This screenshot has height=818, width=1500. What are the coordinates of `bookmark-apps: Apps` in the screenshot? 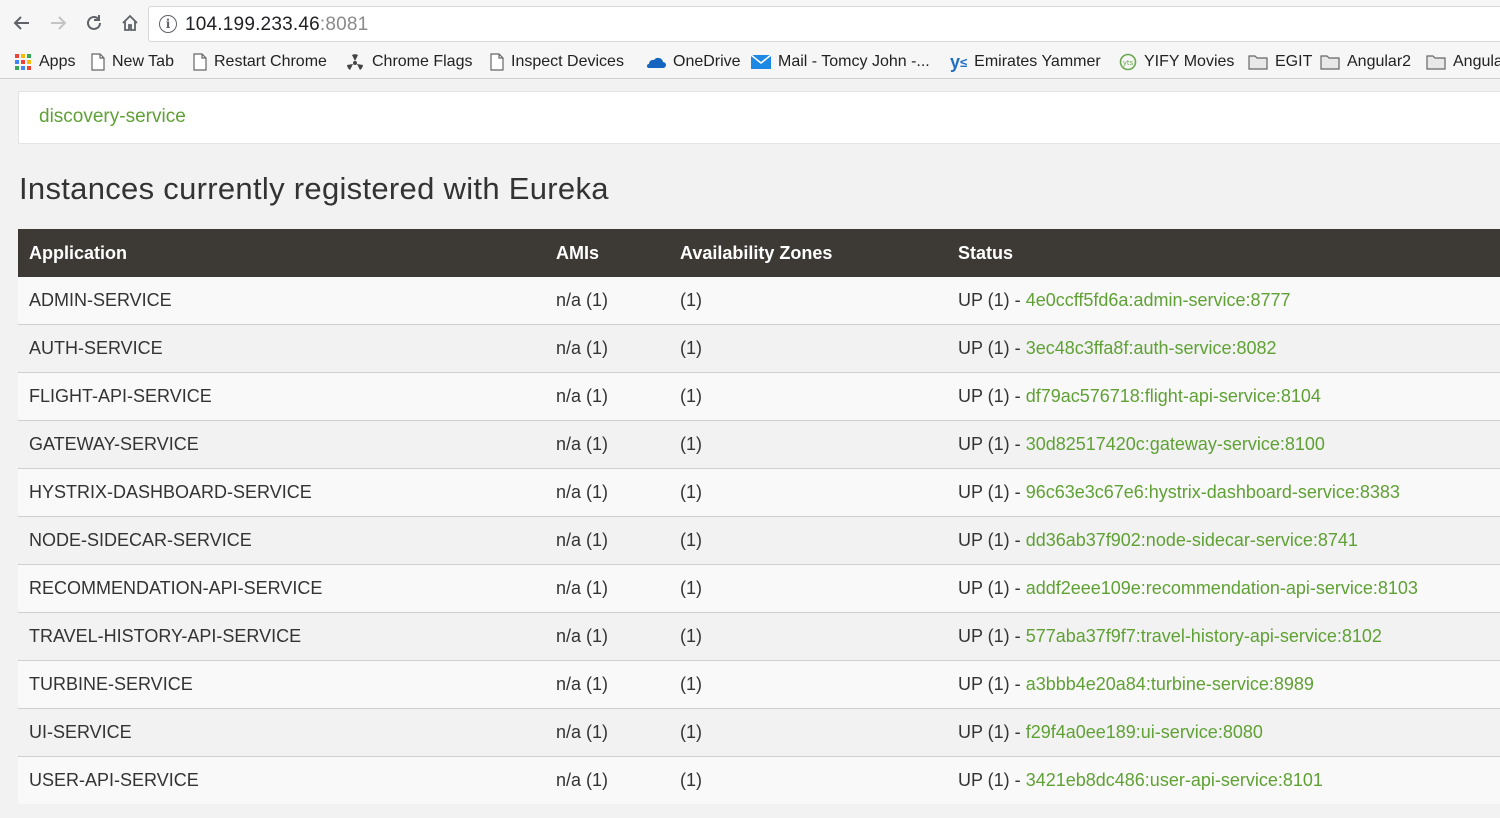 It's located at (44, 62).